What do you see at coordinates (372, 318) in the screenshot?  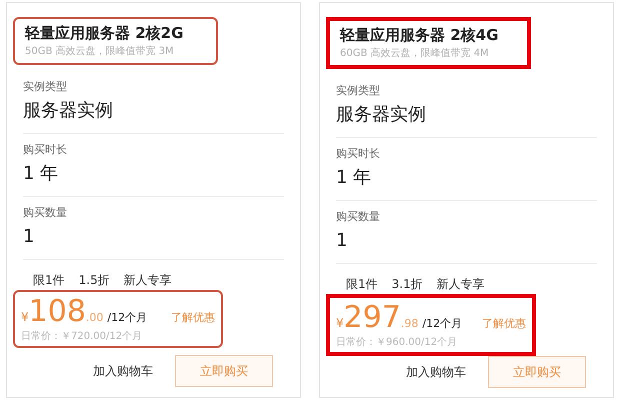 I see `price-integer: 297` at bounding box center [372, 318].